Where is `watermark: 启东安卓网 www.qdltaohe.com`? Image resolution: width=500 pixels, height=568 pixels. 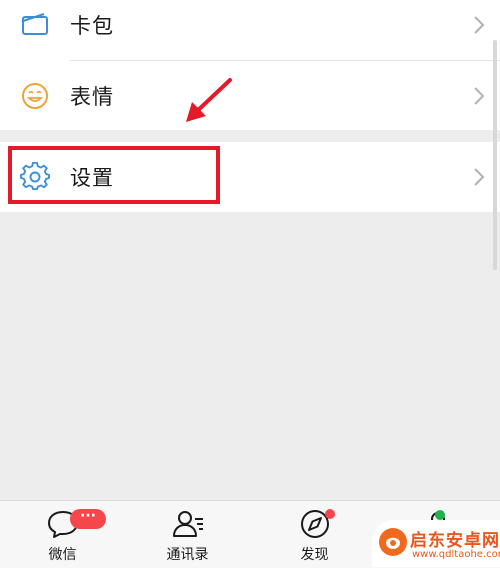 watermark: 启东安卓网 www.qdltaohe.com is located at coordinates (436, 543).